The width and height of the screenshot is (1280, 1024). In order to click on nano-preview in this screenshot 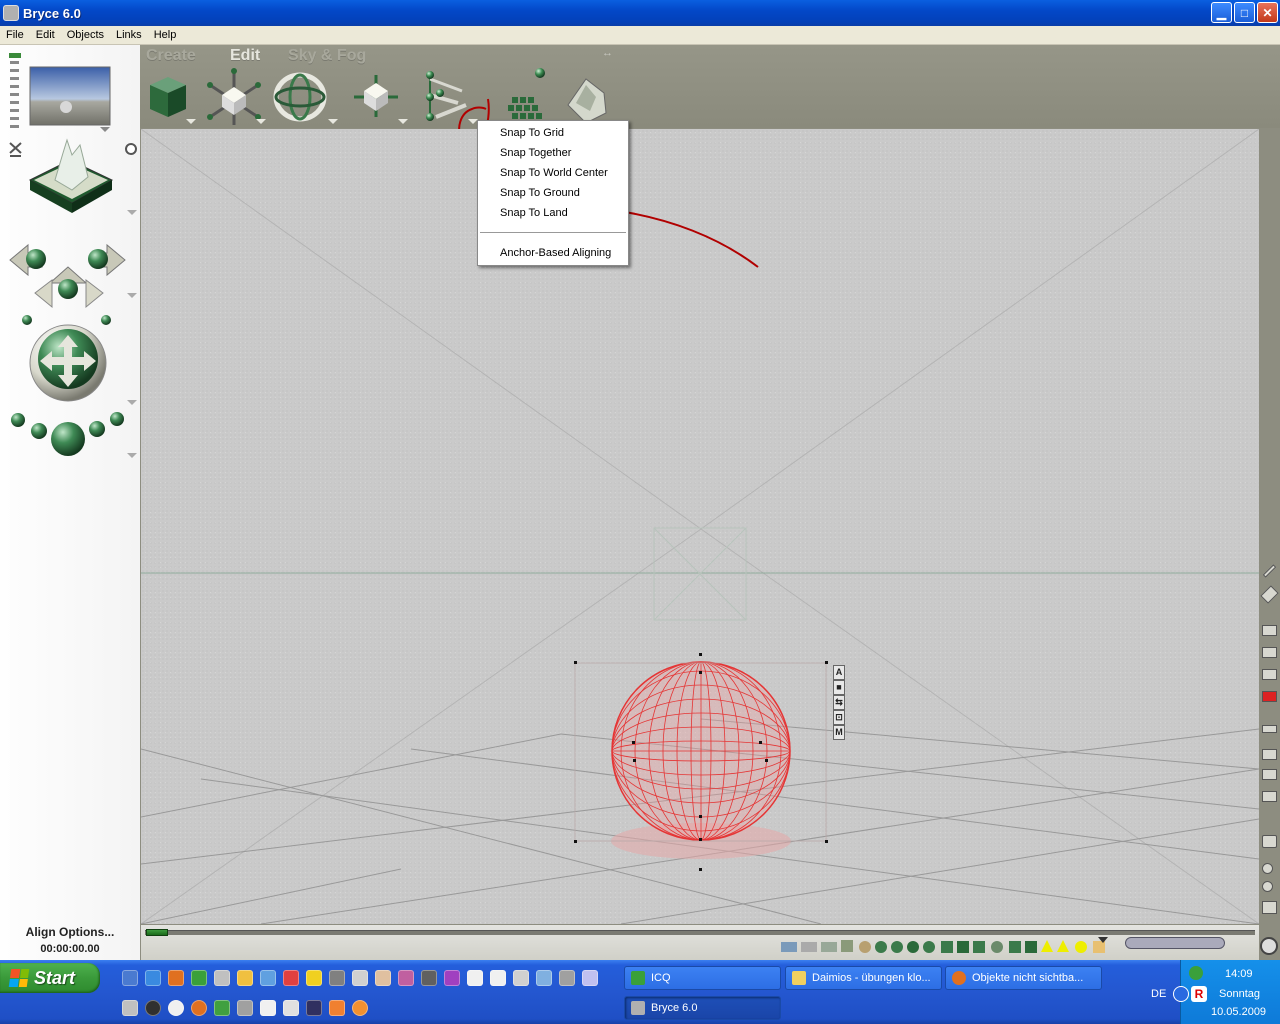, I will do `click(70, 96)`.